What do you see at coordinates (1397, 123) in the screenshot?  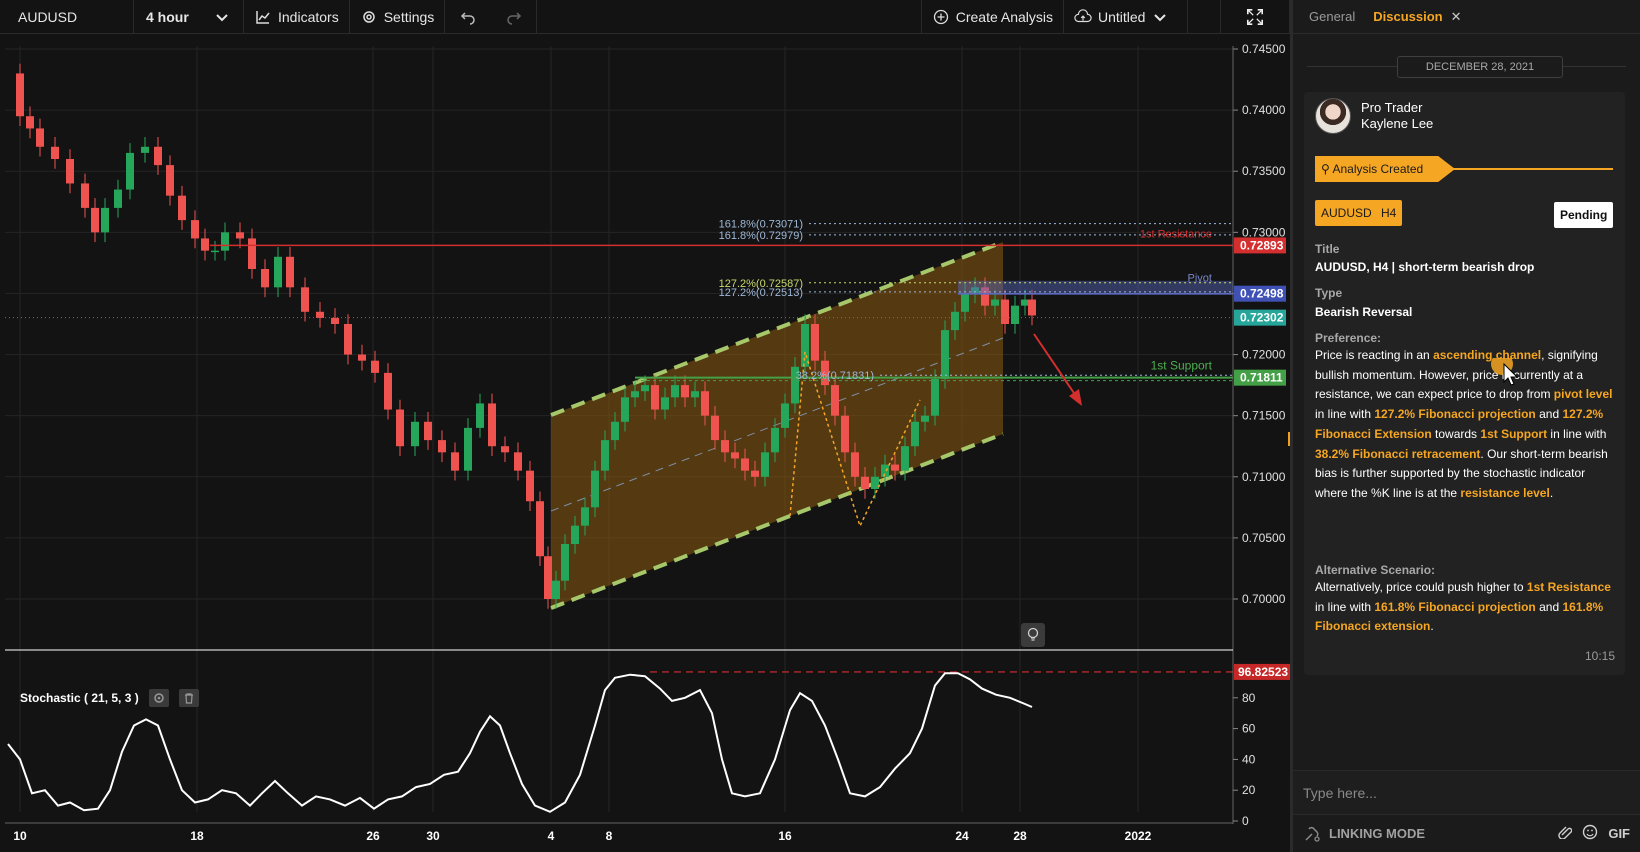 I see `author-name: Kaylene Lee` at bounding box center [1397, 123].